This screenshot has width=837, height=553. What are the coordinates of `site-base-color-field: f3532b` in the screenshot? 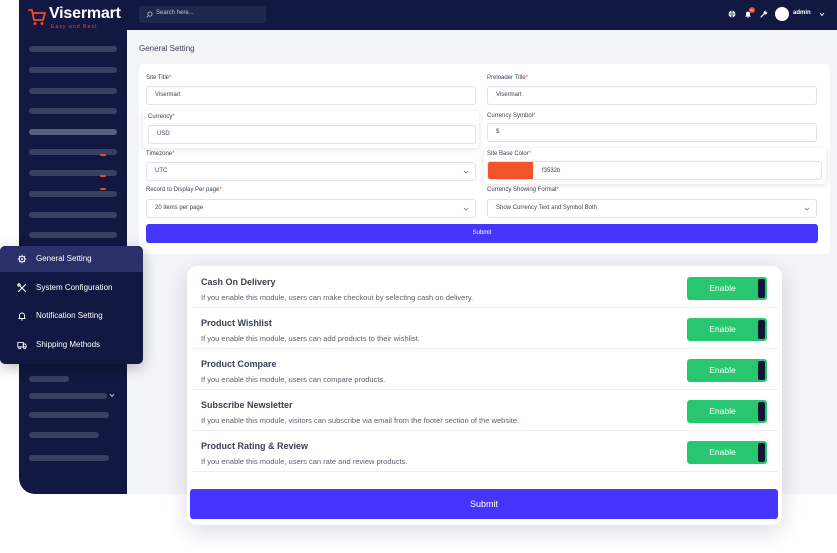 It's located at (654, 170).